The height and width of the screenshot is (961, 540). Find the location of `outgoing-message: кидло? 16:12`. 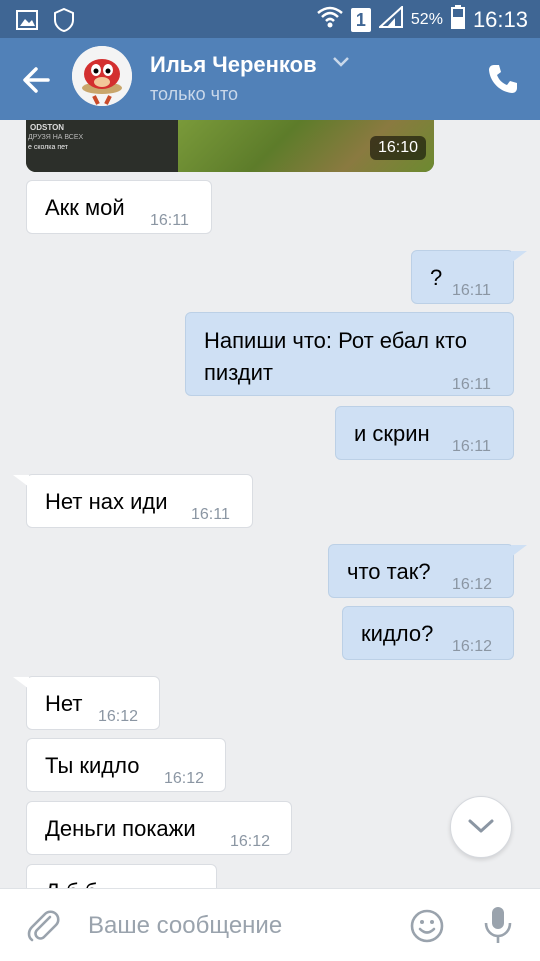

outgoing-message: кидло? 16:12 is located at coordinates (428, 633).